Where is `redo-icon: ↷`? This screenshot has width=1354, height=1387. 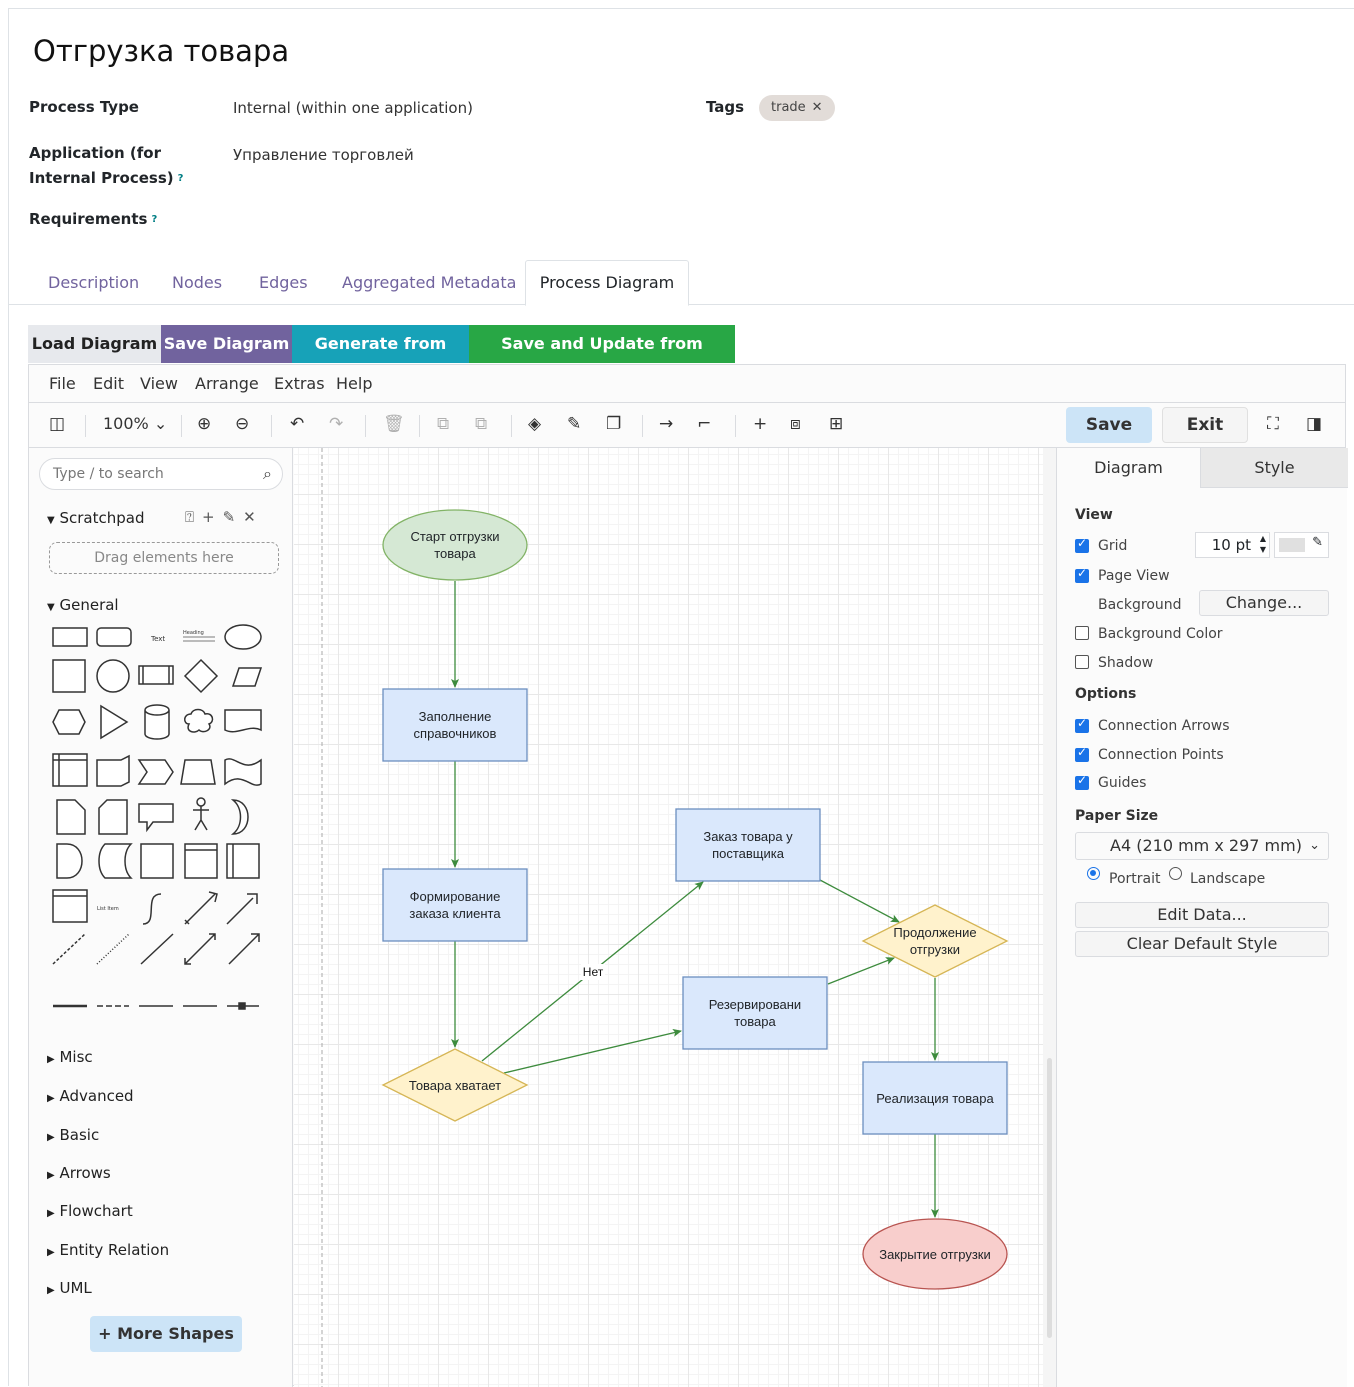
redo-icon: ↷ is located at coordinates (336, 424).